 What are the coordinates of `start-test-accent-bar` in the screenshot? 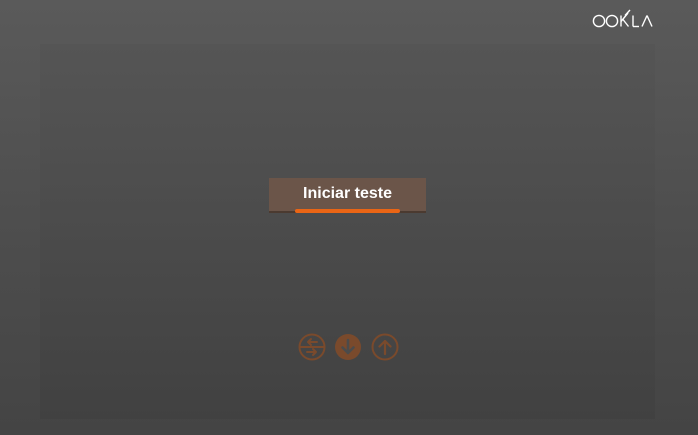 It's located at (347, 211).